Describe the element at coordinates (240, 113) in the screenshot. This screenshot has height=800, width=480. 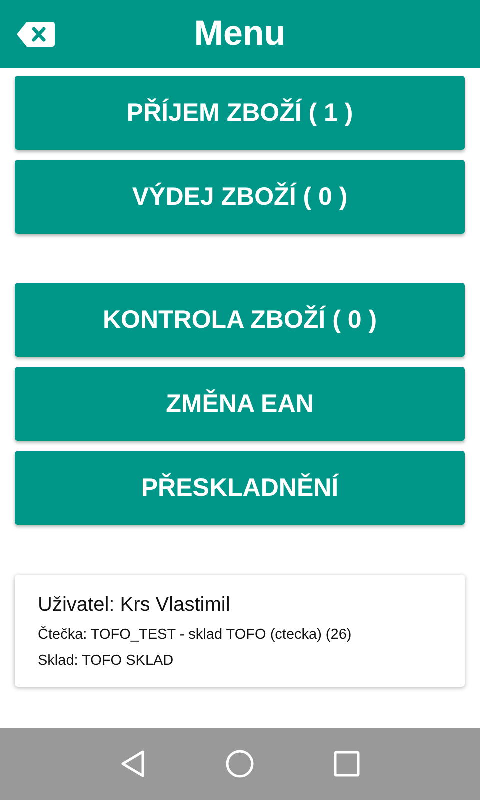
I see `menu-button: PŘÍJEM ZBOŽÍ ( 1 )` at that location.